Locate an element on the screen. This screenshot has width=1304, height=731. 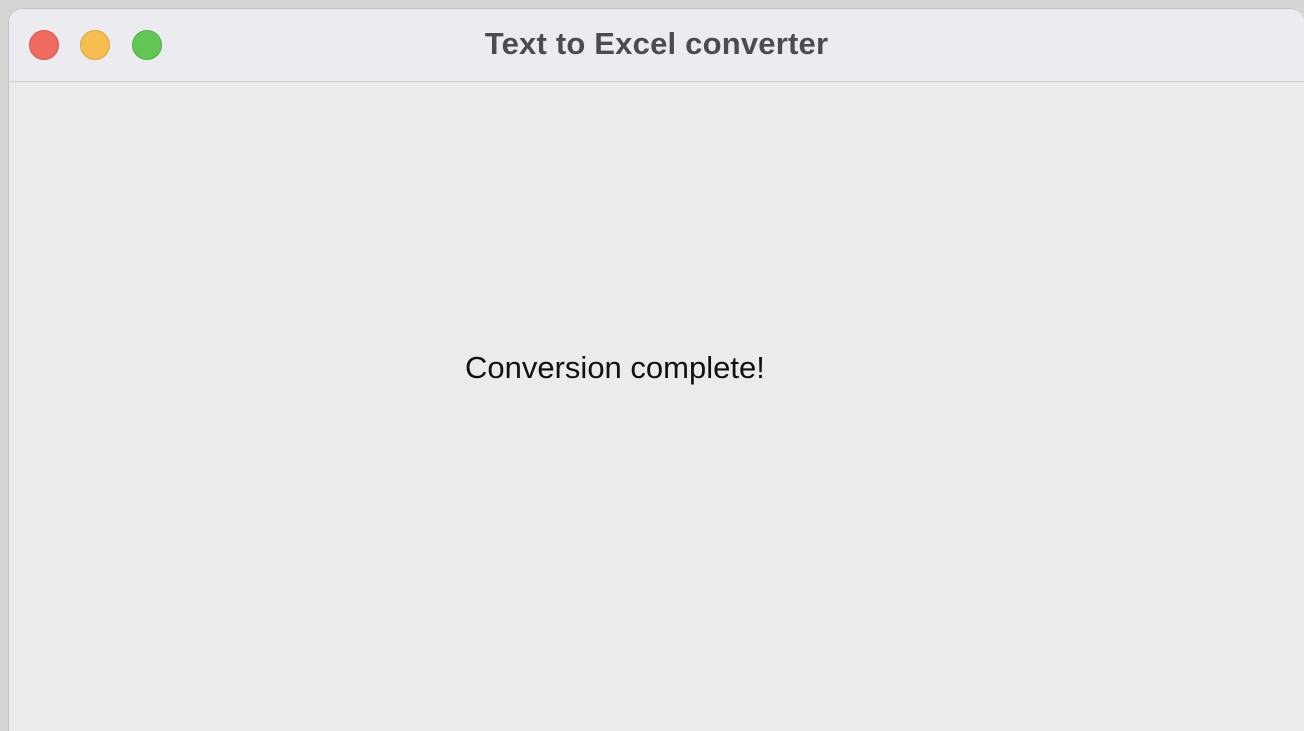
window-title: Text to Excel converter is located at coordinates (656, 43).